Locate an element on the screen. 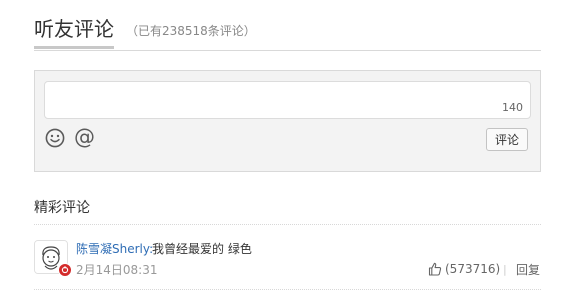 The width and height of the screenshot is (576, 294). thumbs-up-icon is located at coordinates (435, 269).